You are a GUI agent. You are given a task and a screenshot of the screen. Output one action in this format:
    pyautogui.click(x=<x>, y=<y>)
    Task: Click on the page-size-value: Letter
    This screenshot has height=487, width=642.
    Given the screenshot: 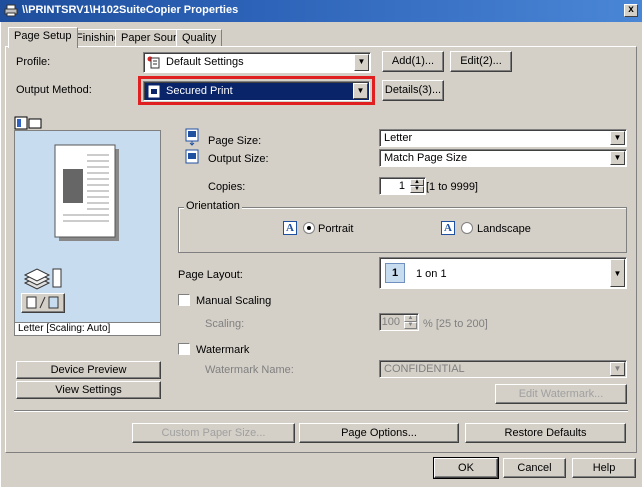 What is the action you would take?
    pyautogui.click(x=398, y=138)
    